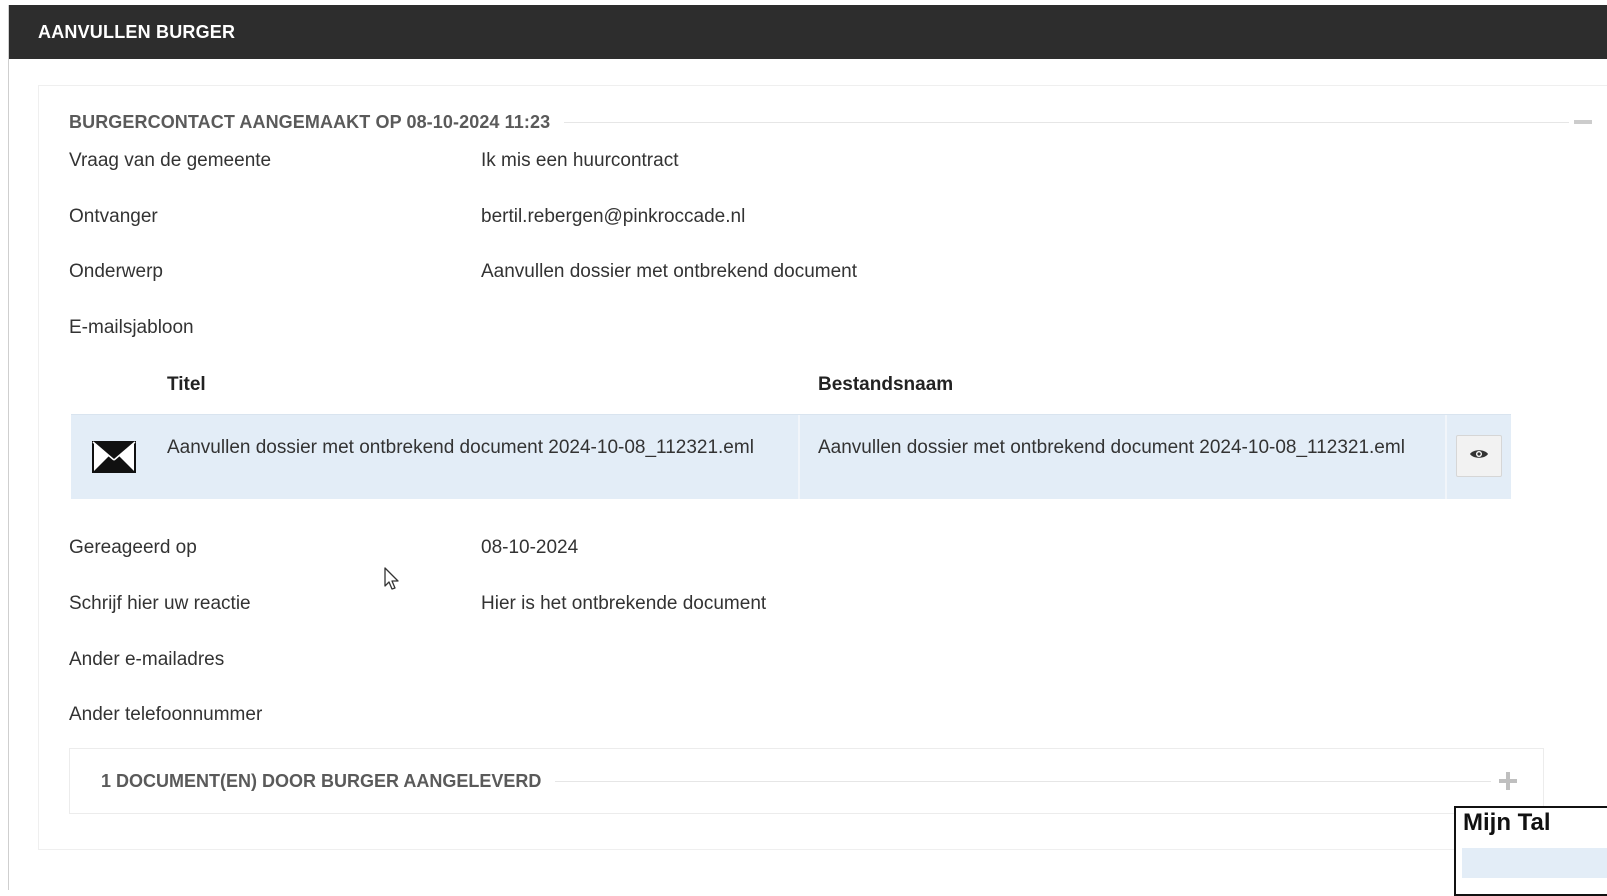  Describe the element at coordinates (769, 219) in the screenshot. I see `field-ontvanger: Ontvanger bertil.rebergen@pinkroccade.nl` at that location.